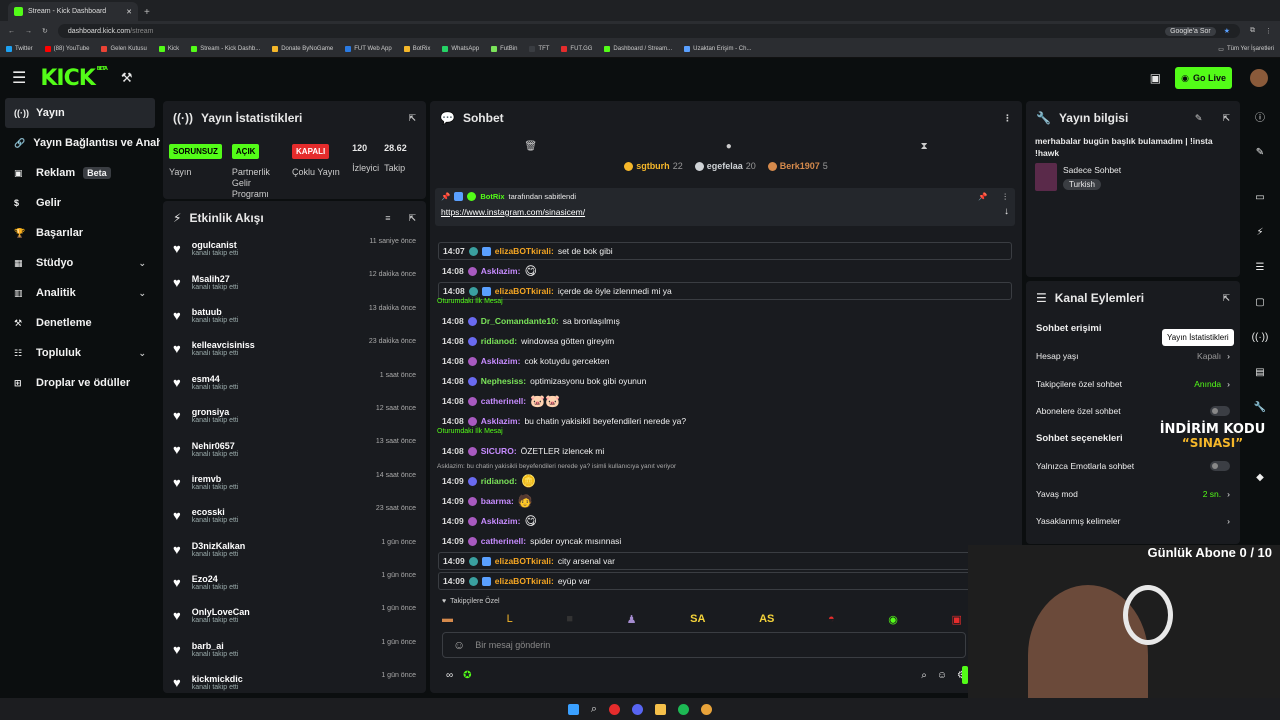 The image size is (1280, 720). What do you see at coordinates (725, 361) in the screenshot?
I see `chat-message: 14:08 Asklazim: cok kotuydu gercekten` at bounding box center [725, 361].